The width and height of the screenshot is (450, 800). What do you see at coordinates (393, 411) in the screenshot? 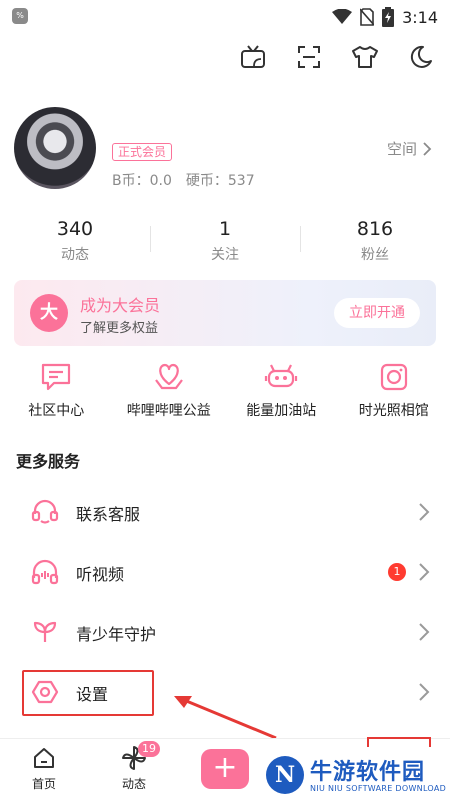
I see `shortcut-label: 时光照相馆` at bounding box center [393, 411].